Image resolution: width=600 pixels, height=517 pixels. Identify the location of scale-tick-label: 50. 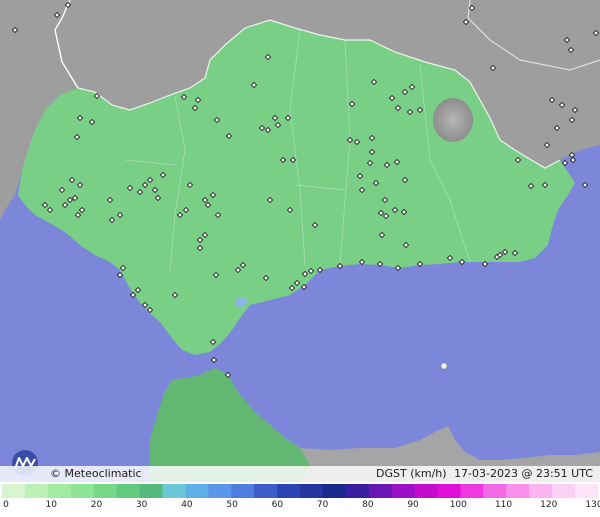
(232, 505).